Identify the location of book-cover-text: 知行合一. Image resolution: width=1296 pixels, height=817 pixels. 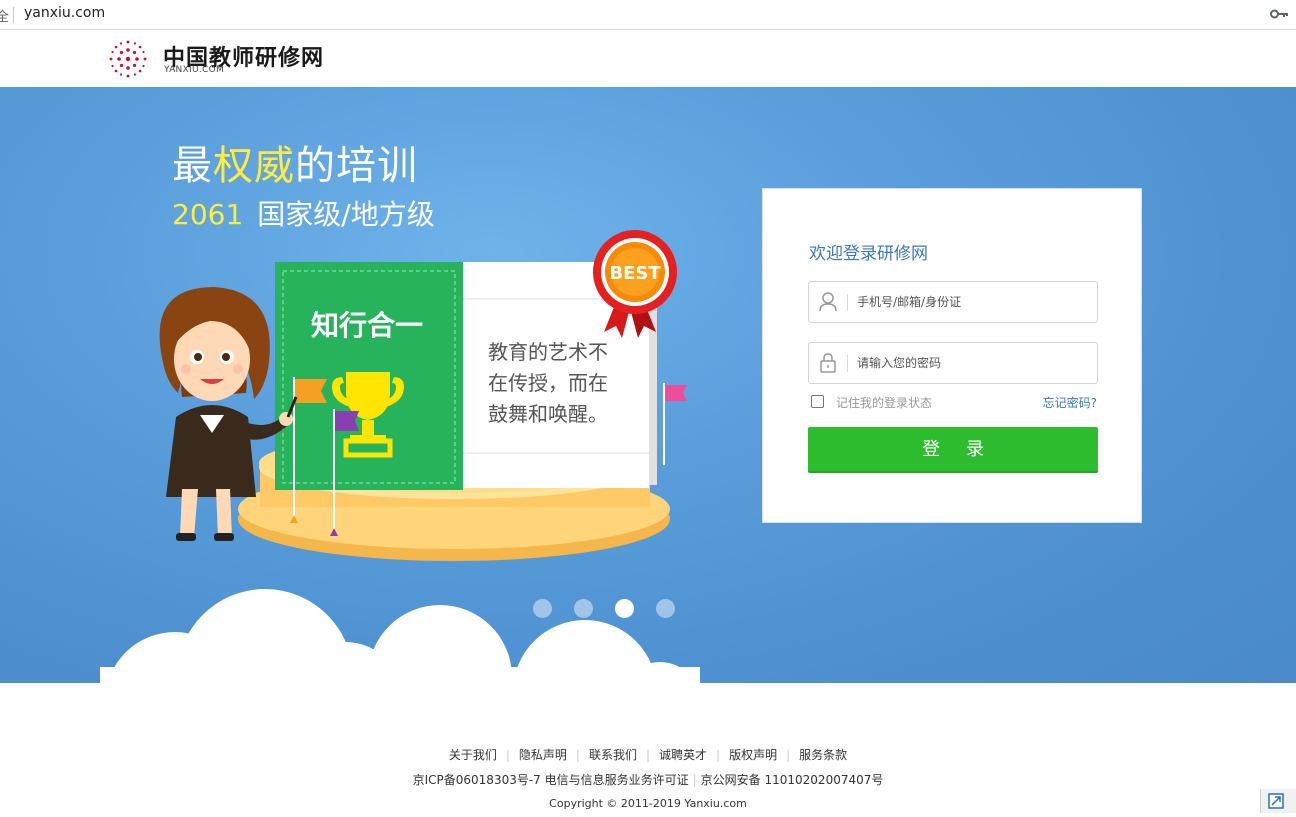
(367, 325).